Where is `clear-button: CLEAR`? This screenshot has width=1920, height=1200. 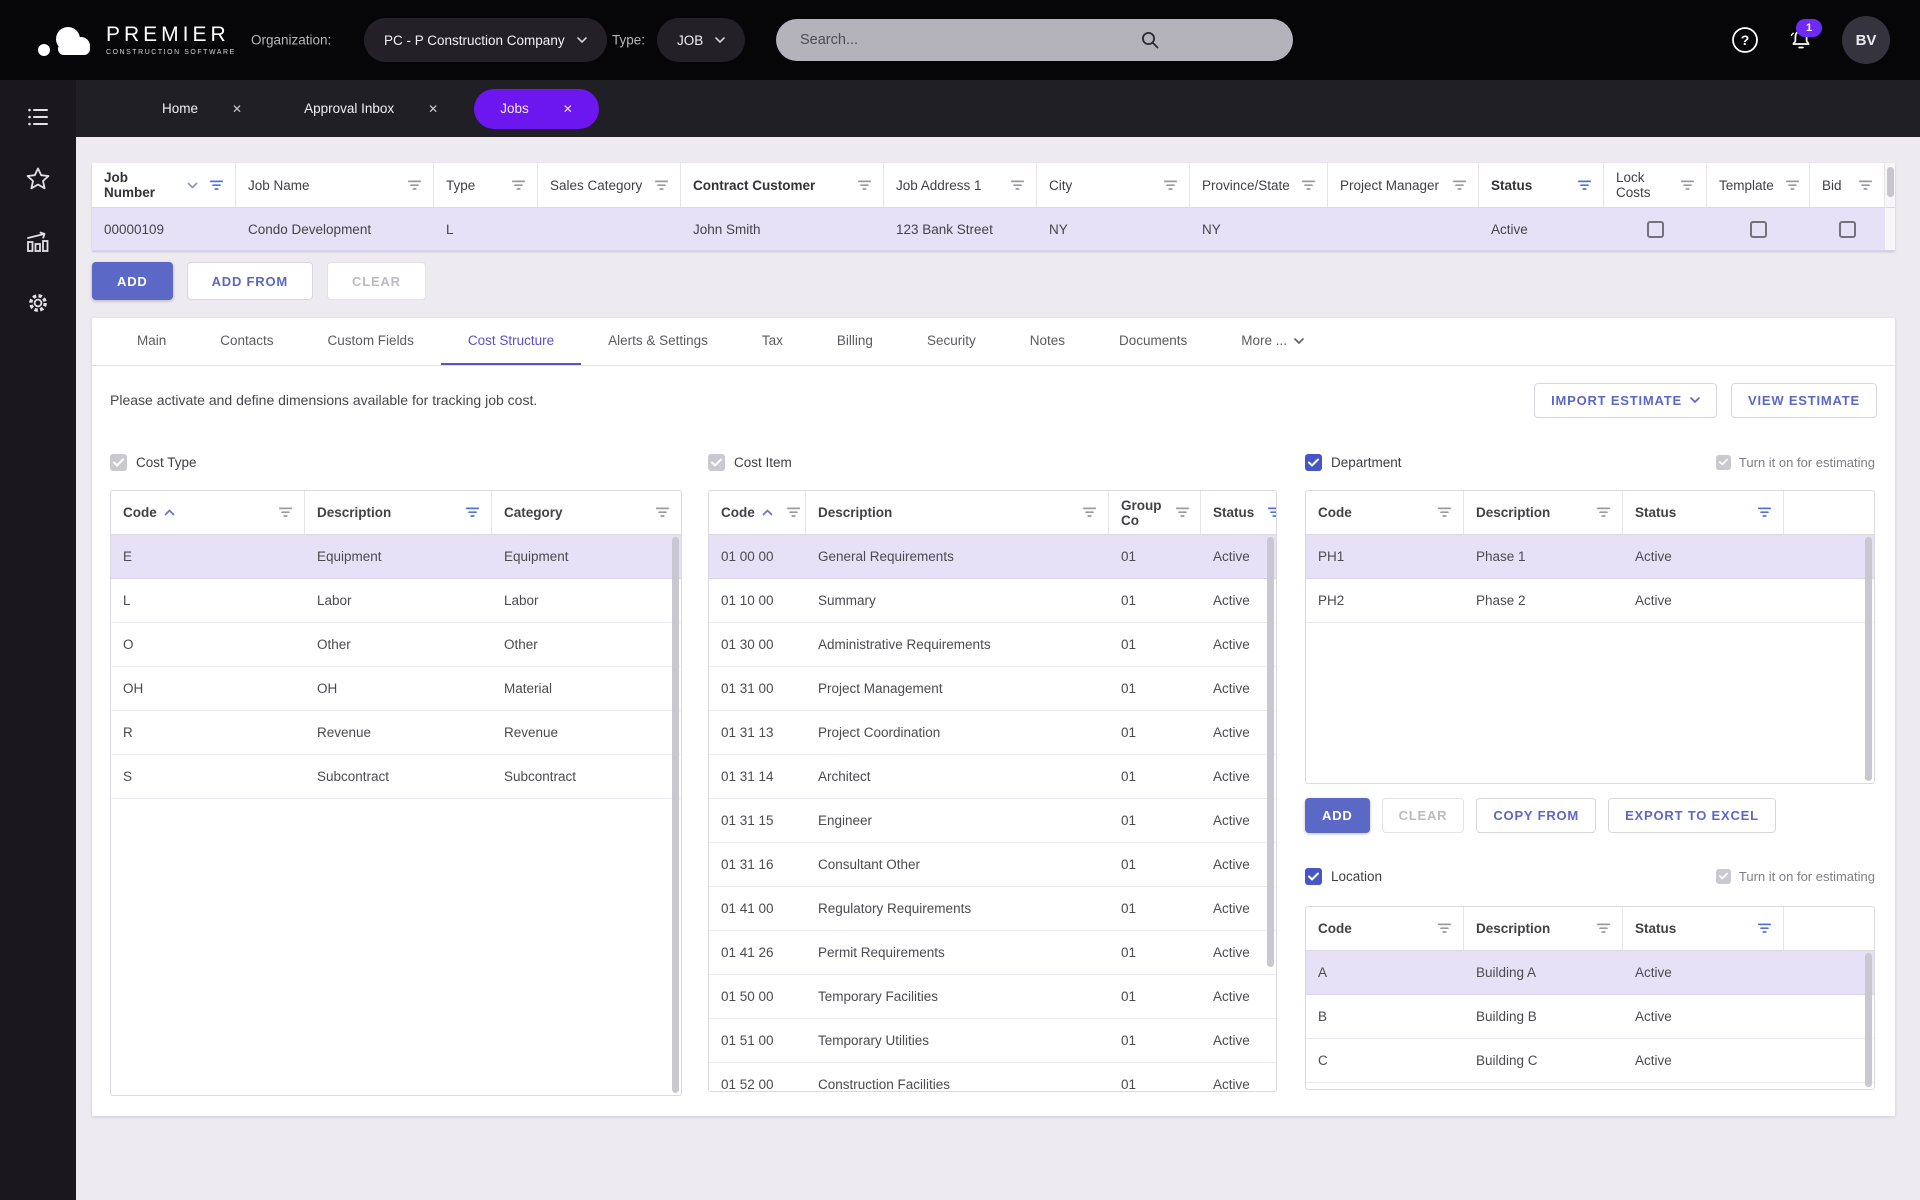 clear-button: CLEAR is located at coordinates (376, 281).